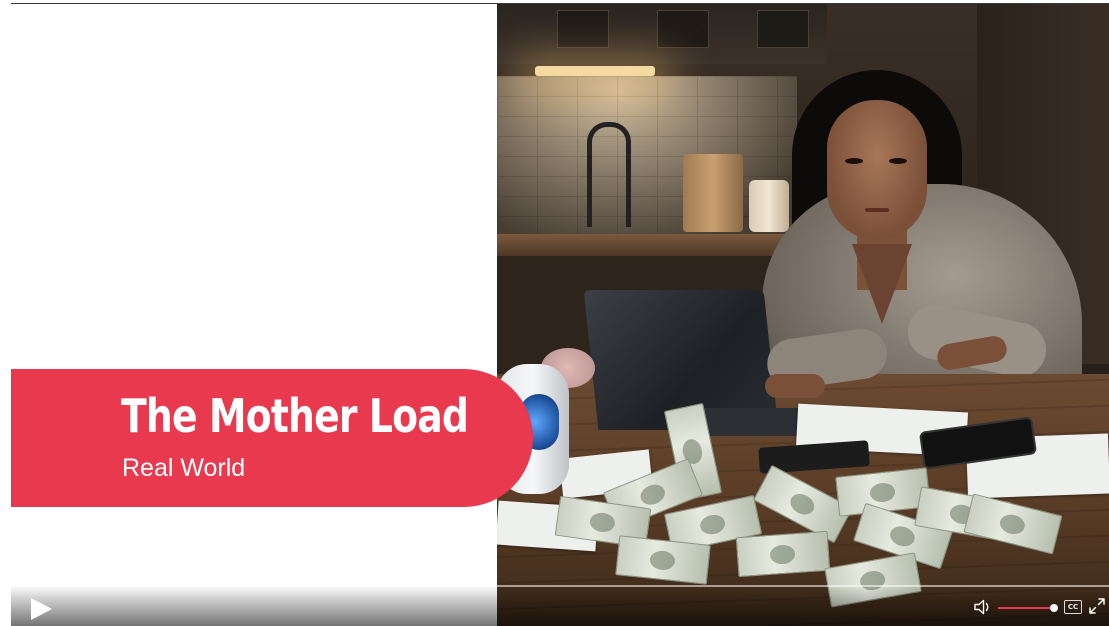 This screenshot has height=626, width=1109. Describe the element at coordinates (295, 416) in the screenshot. I see `slide-title: The Mother Load` at that location.